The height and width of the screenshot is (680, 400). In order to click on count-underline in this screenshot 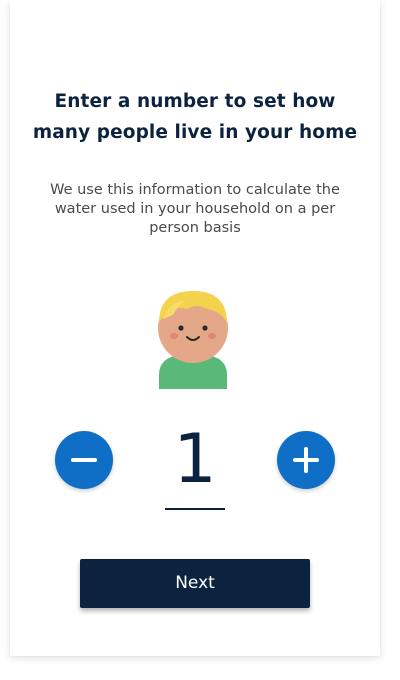, I will do `click(195, 509)`.